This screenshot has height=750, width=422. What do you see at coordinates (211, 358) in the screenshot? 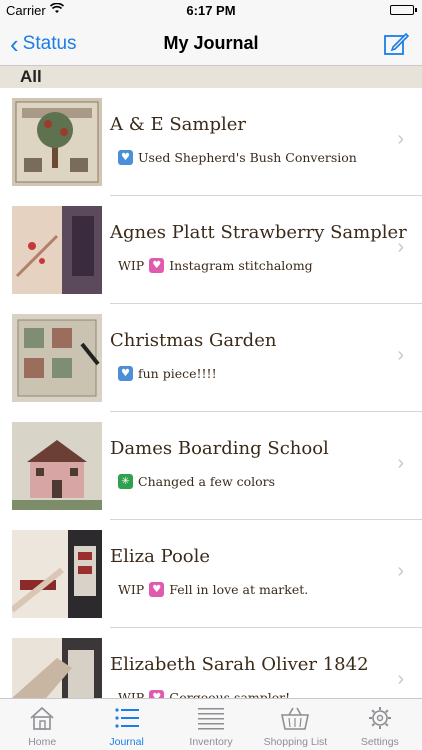
I see `list-item: Christmas Garden ♥ fun piece!!!! ›` at bounding box center [211, 358].